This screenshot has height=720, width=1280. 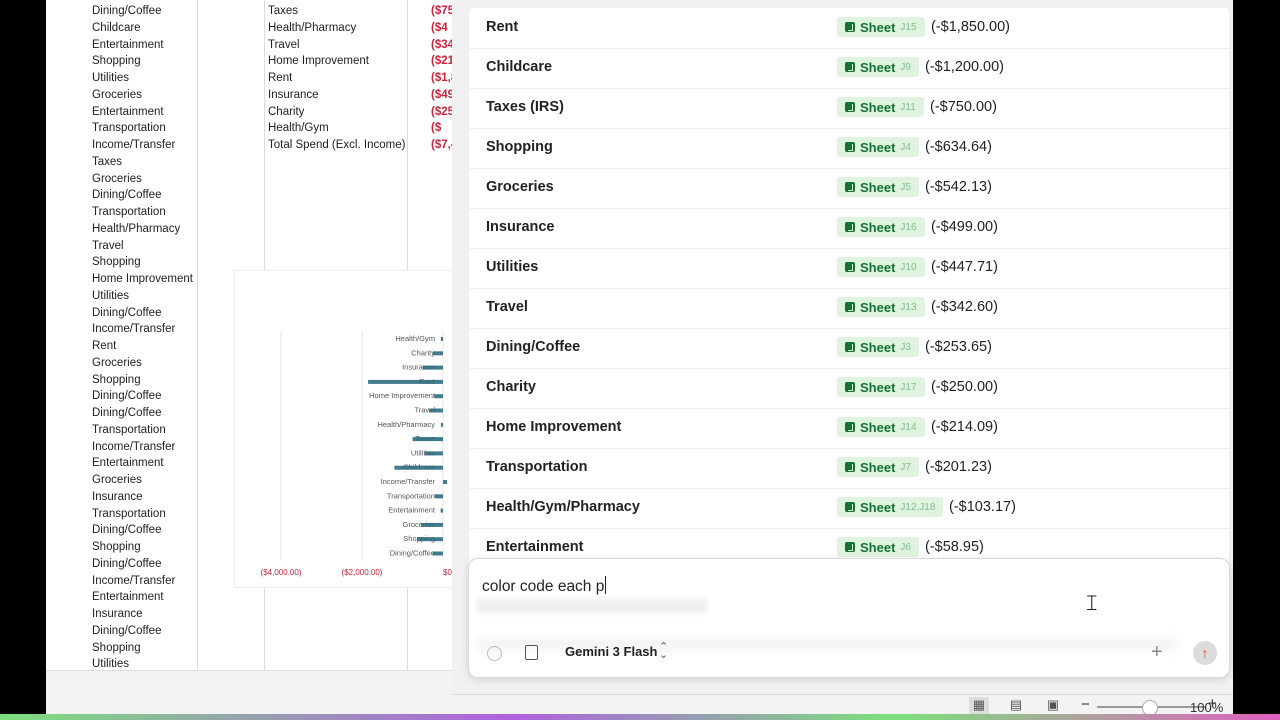 I want to click on send-button: ↑, so click(x=1205, y=653).